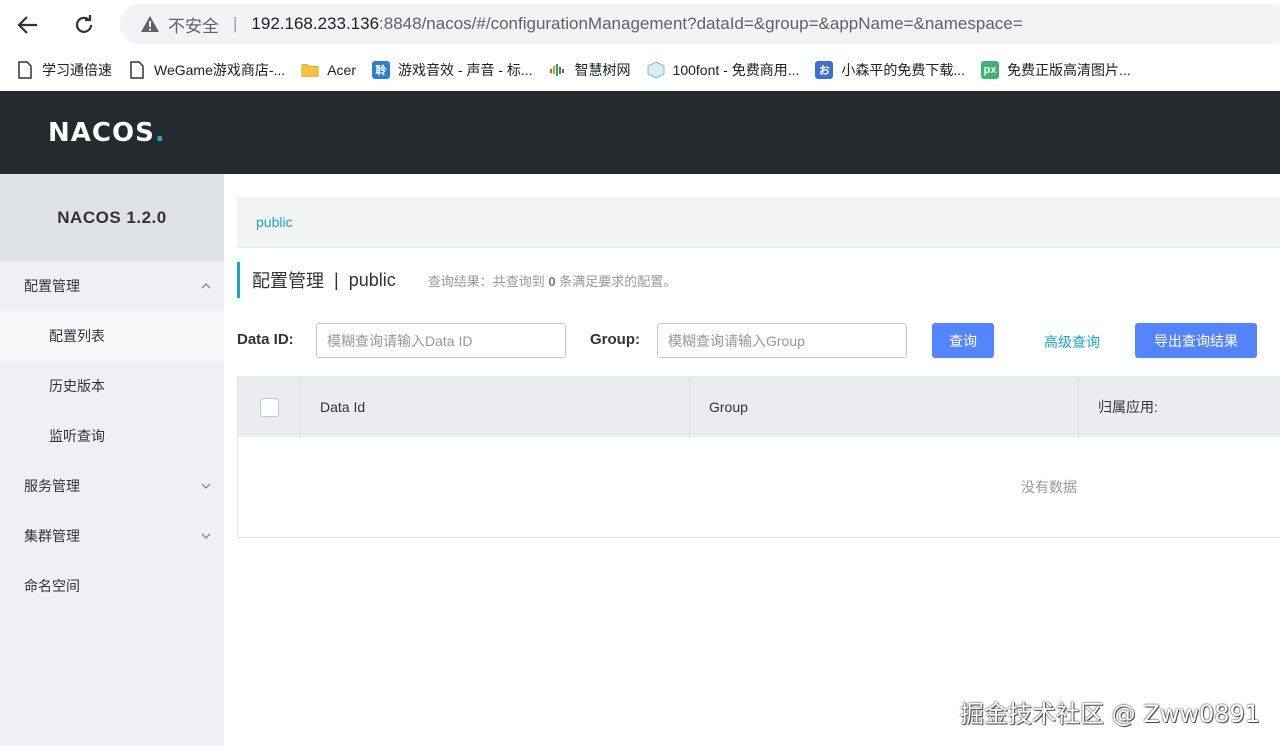  What do you see at coordinates (52, 286) in the screenshot?
I see `sidebar-item-label: 配置管理` at bounding box center [52, 286].